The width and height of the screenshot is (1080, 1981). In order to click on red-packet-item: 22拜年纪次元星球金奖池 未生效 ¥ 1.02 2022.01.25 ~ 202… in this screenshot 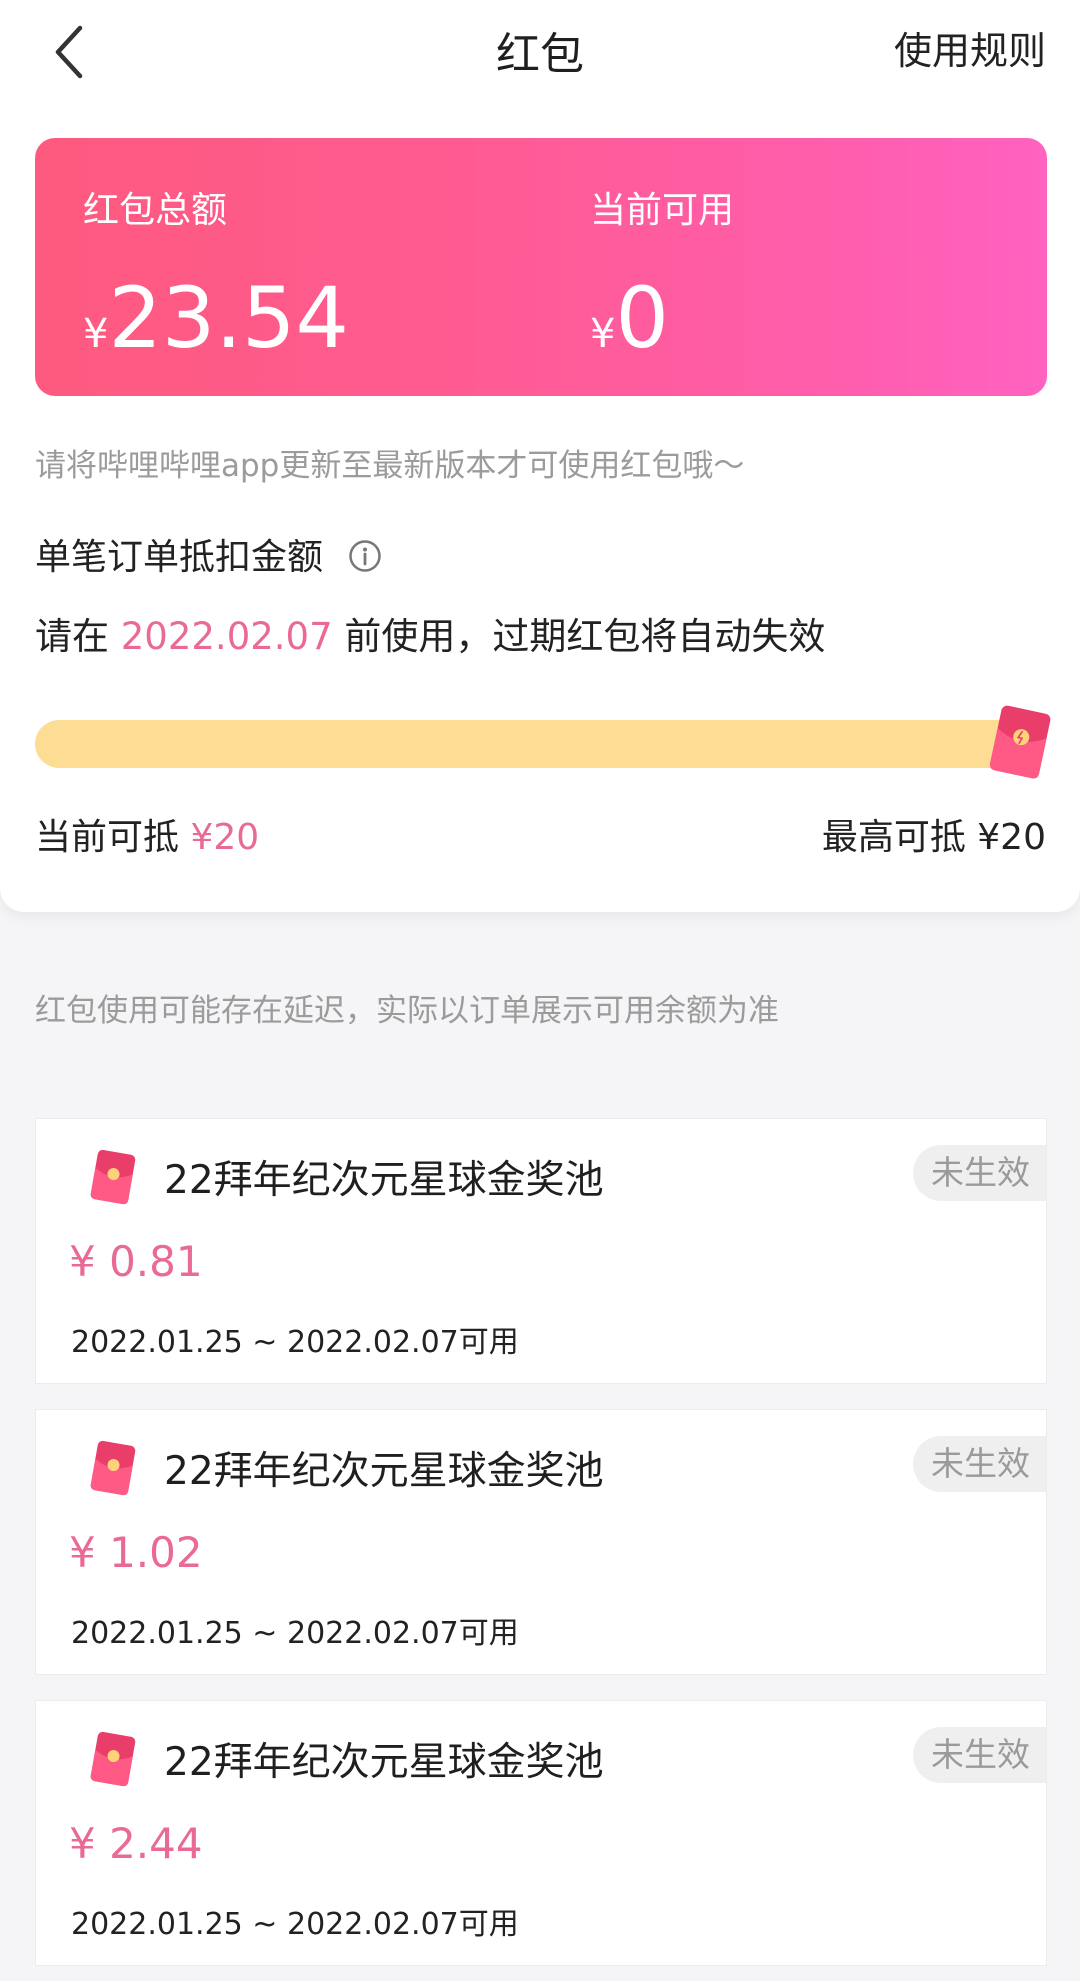, I will do `click(541, 1542)`.